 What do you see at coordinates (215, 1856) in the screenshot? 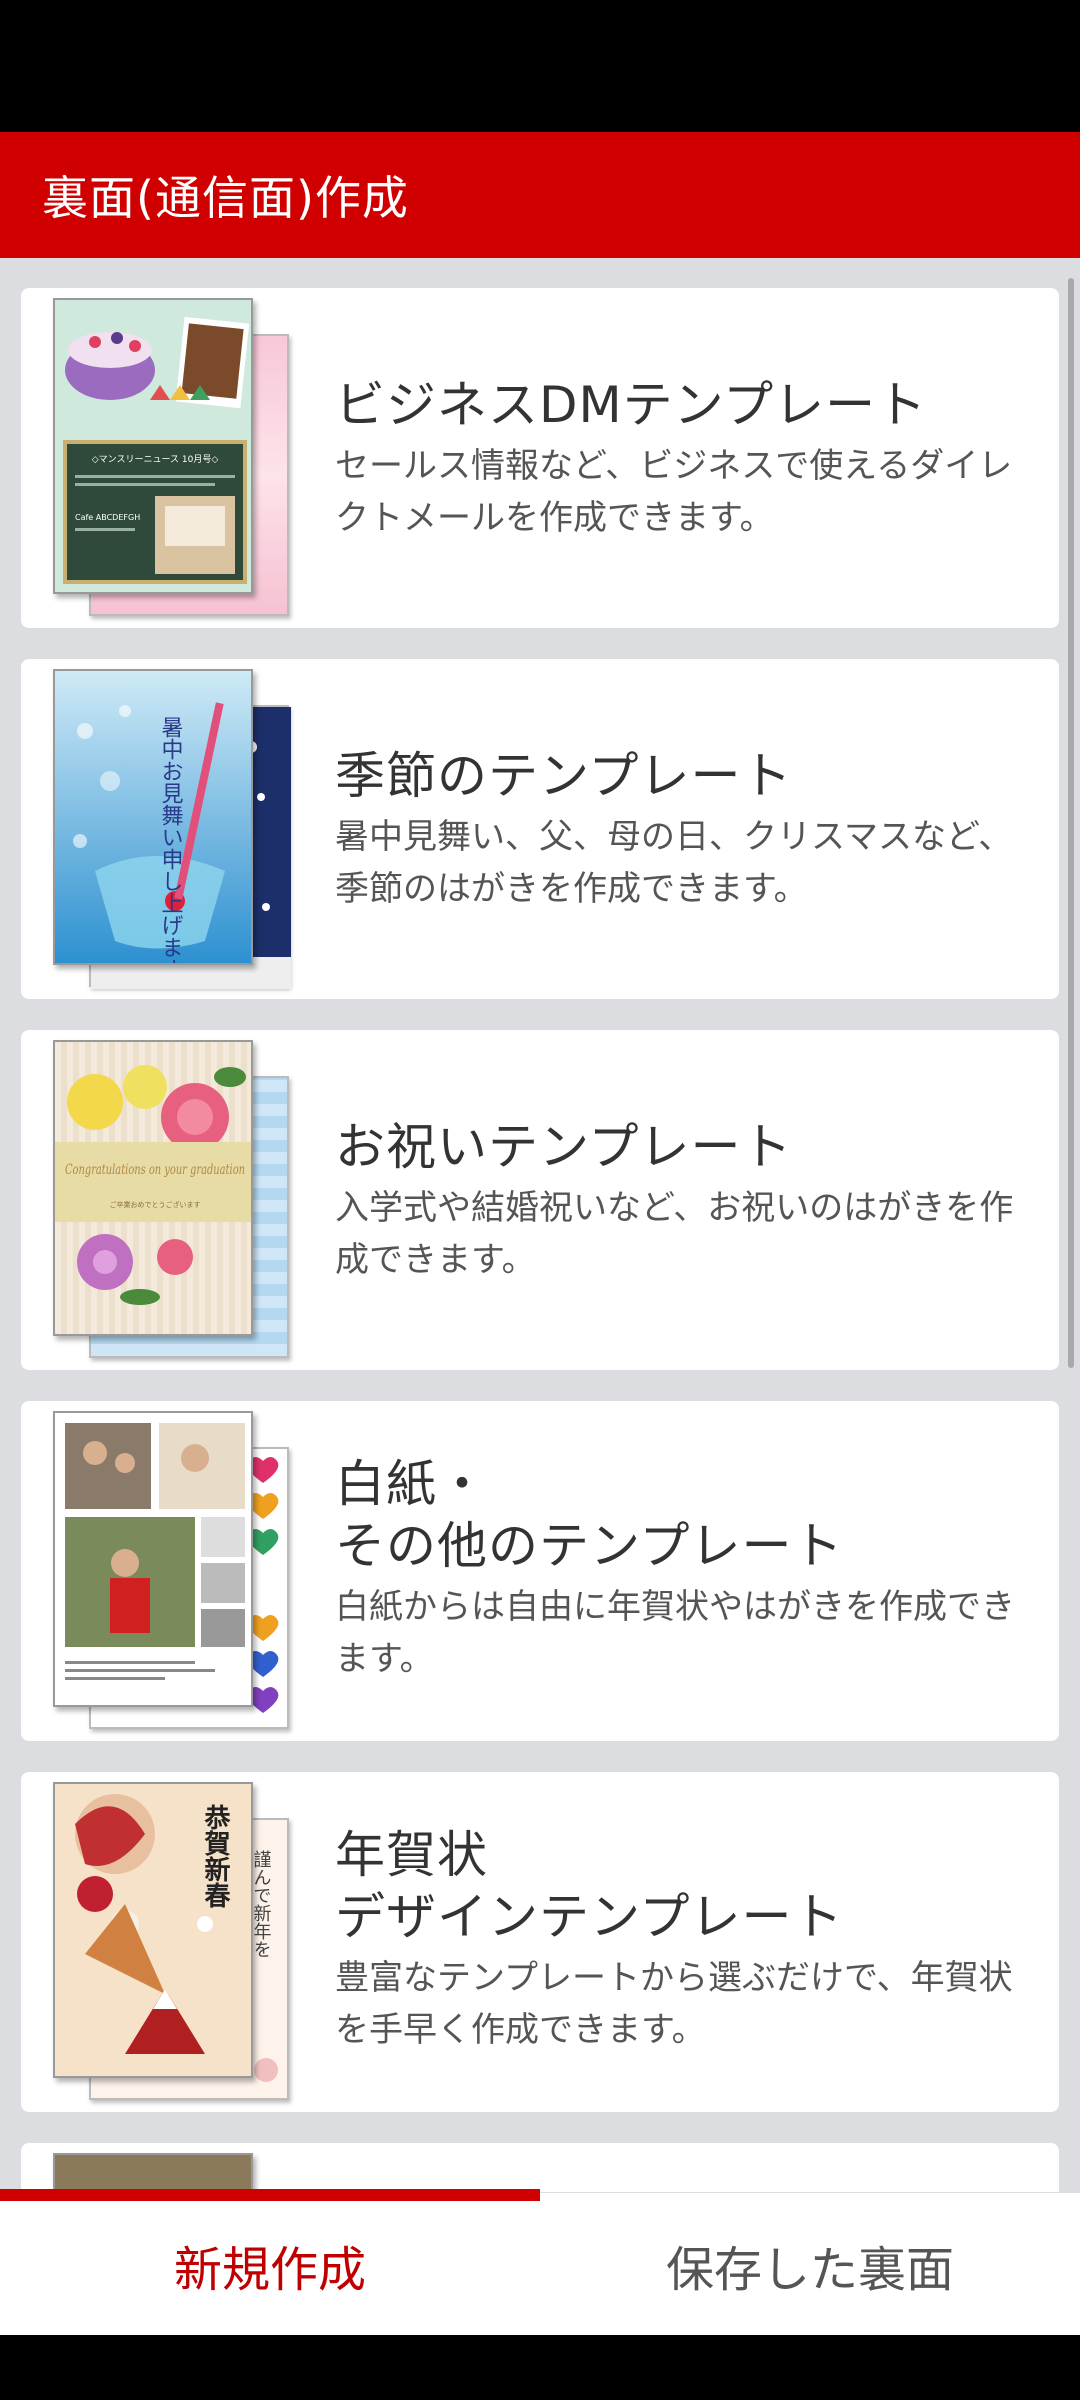
I see `thumb-heading: 恭賀新春` at bounding box center [215, 1856].